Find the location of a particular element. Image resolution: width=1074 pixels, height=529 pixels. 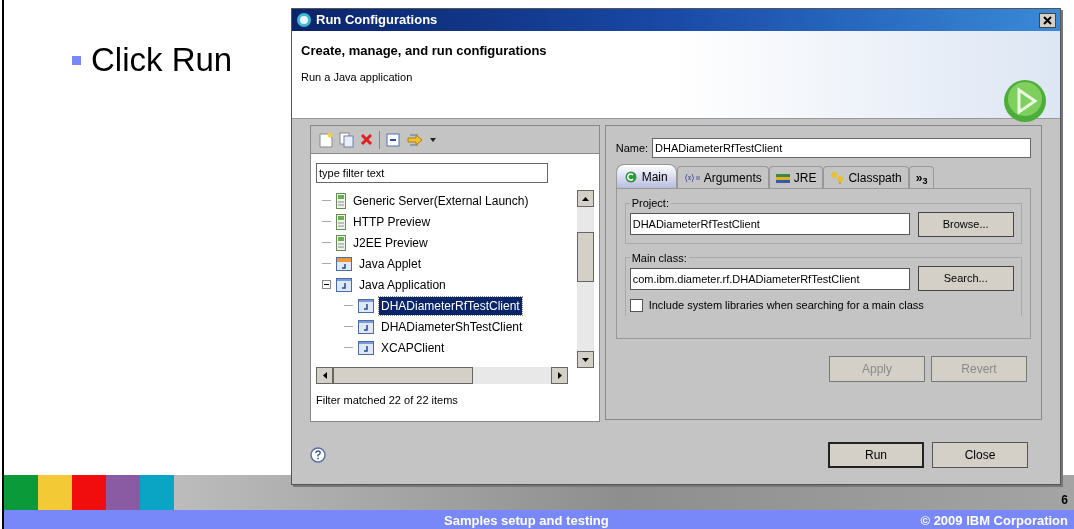

delete-icon is located at coordinates (366, 139).